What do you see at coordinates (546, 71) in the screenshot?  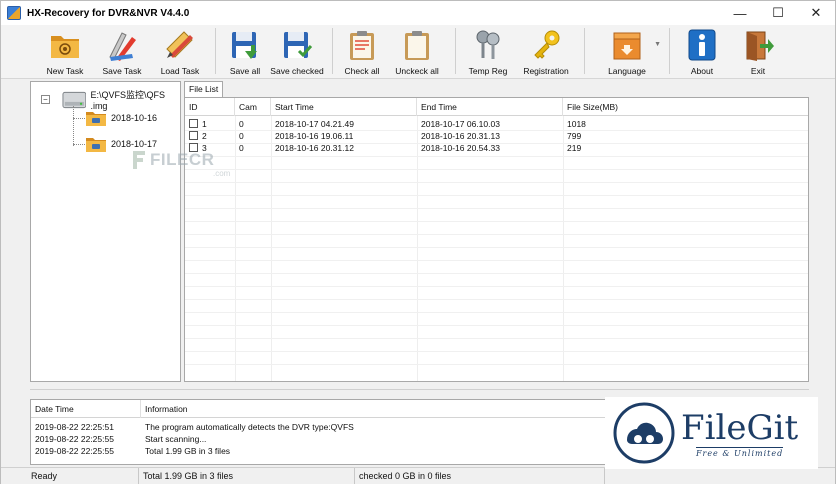 I see `registration-label: Registration` at bounding box center [546, 71].